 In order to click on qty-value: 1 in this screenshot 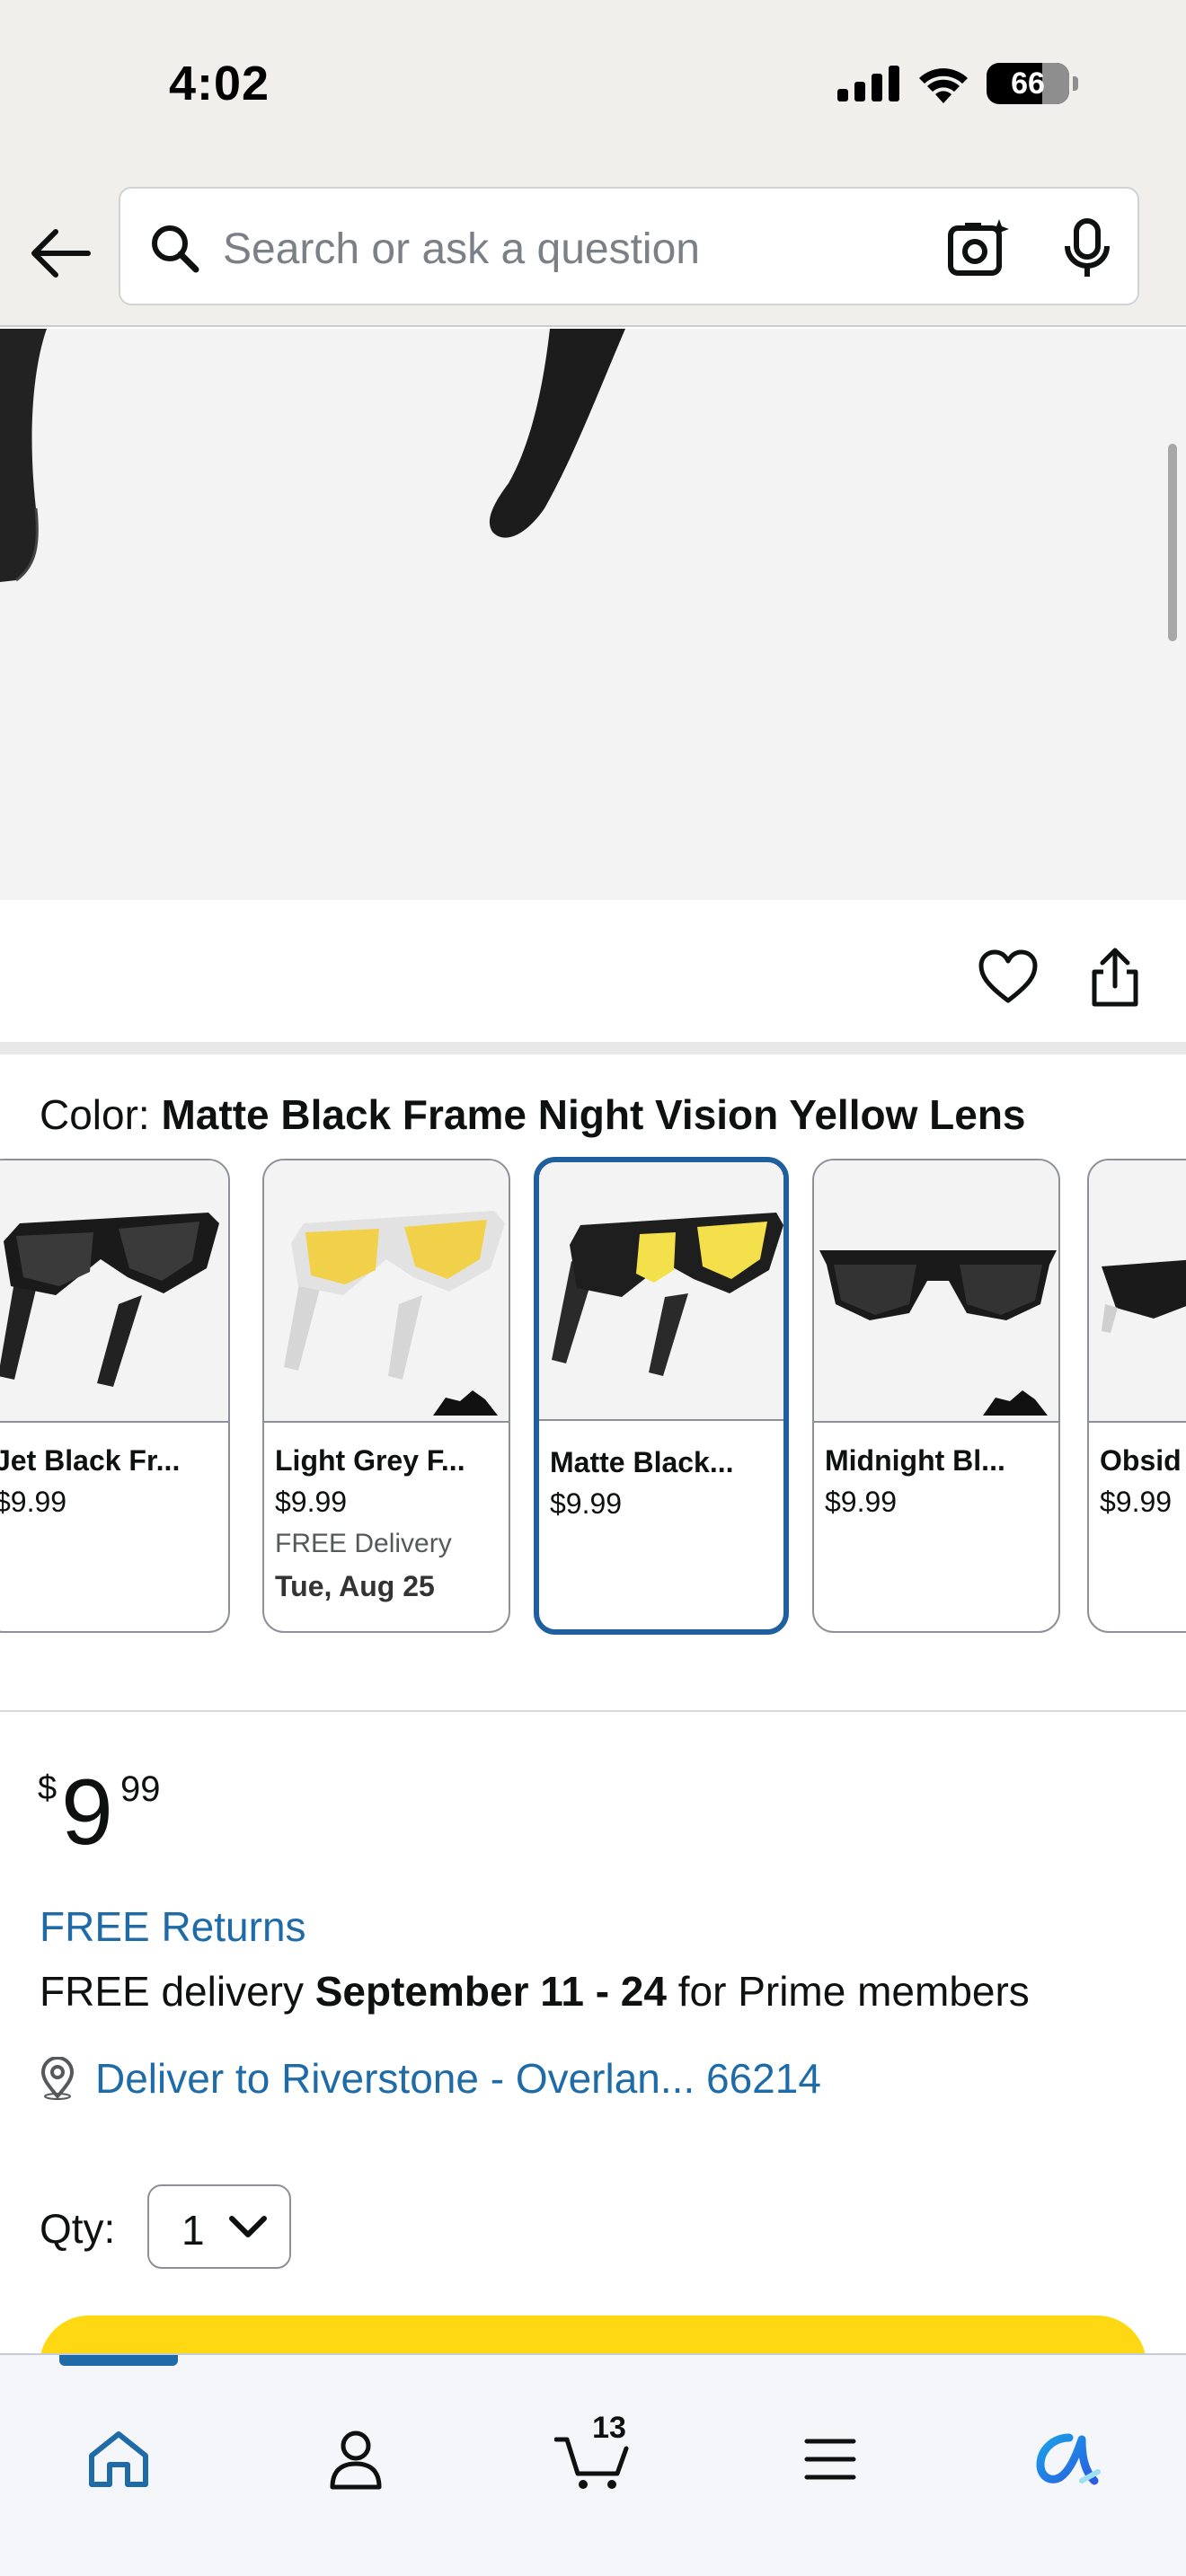, I will do `click(193, 2230)`.